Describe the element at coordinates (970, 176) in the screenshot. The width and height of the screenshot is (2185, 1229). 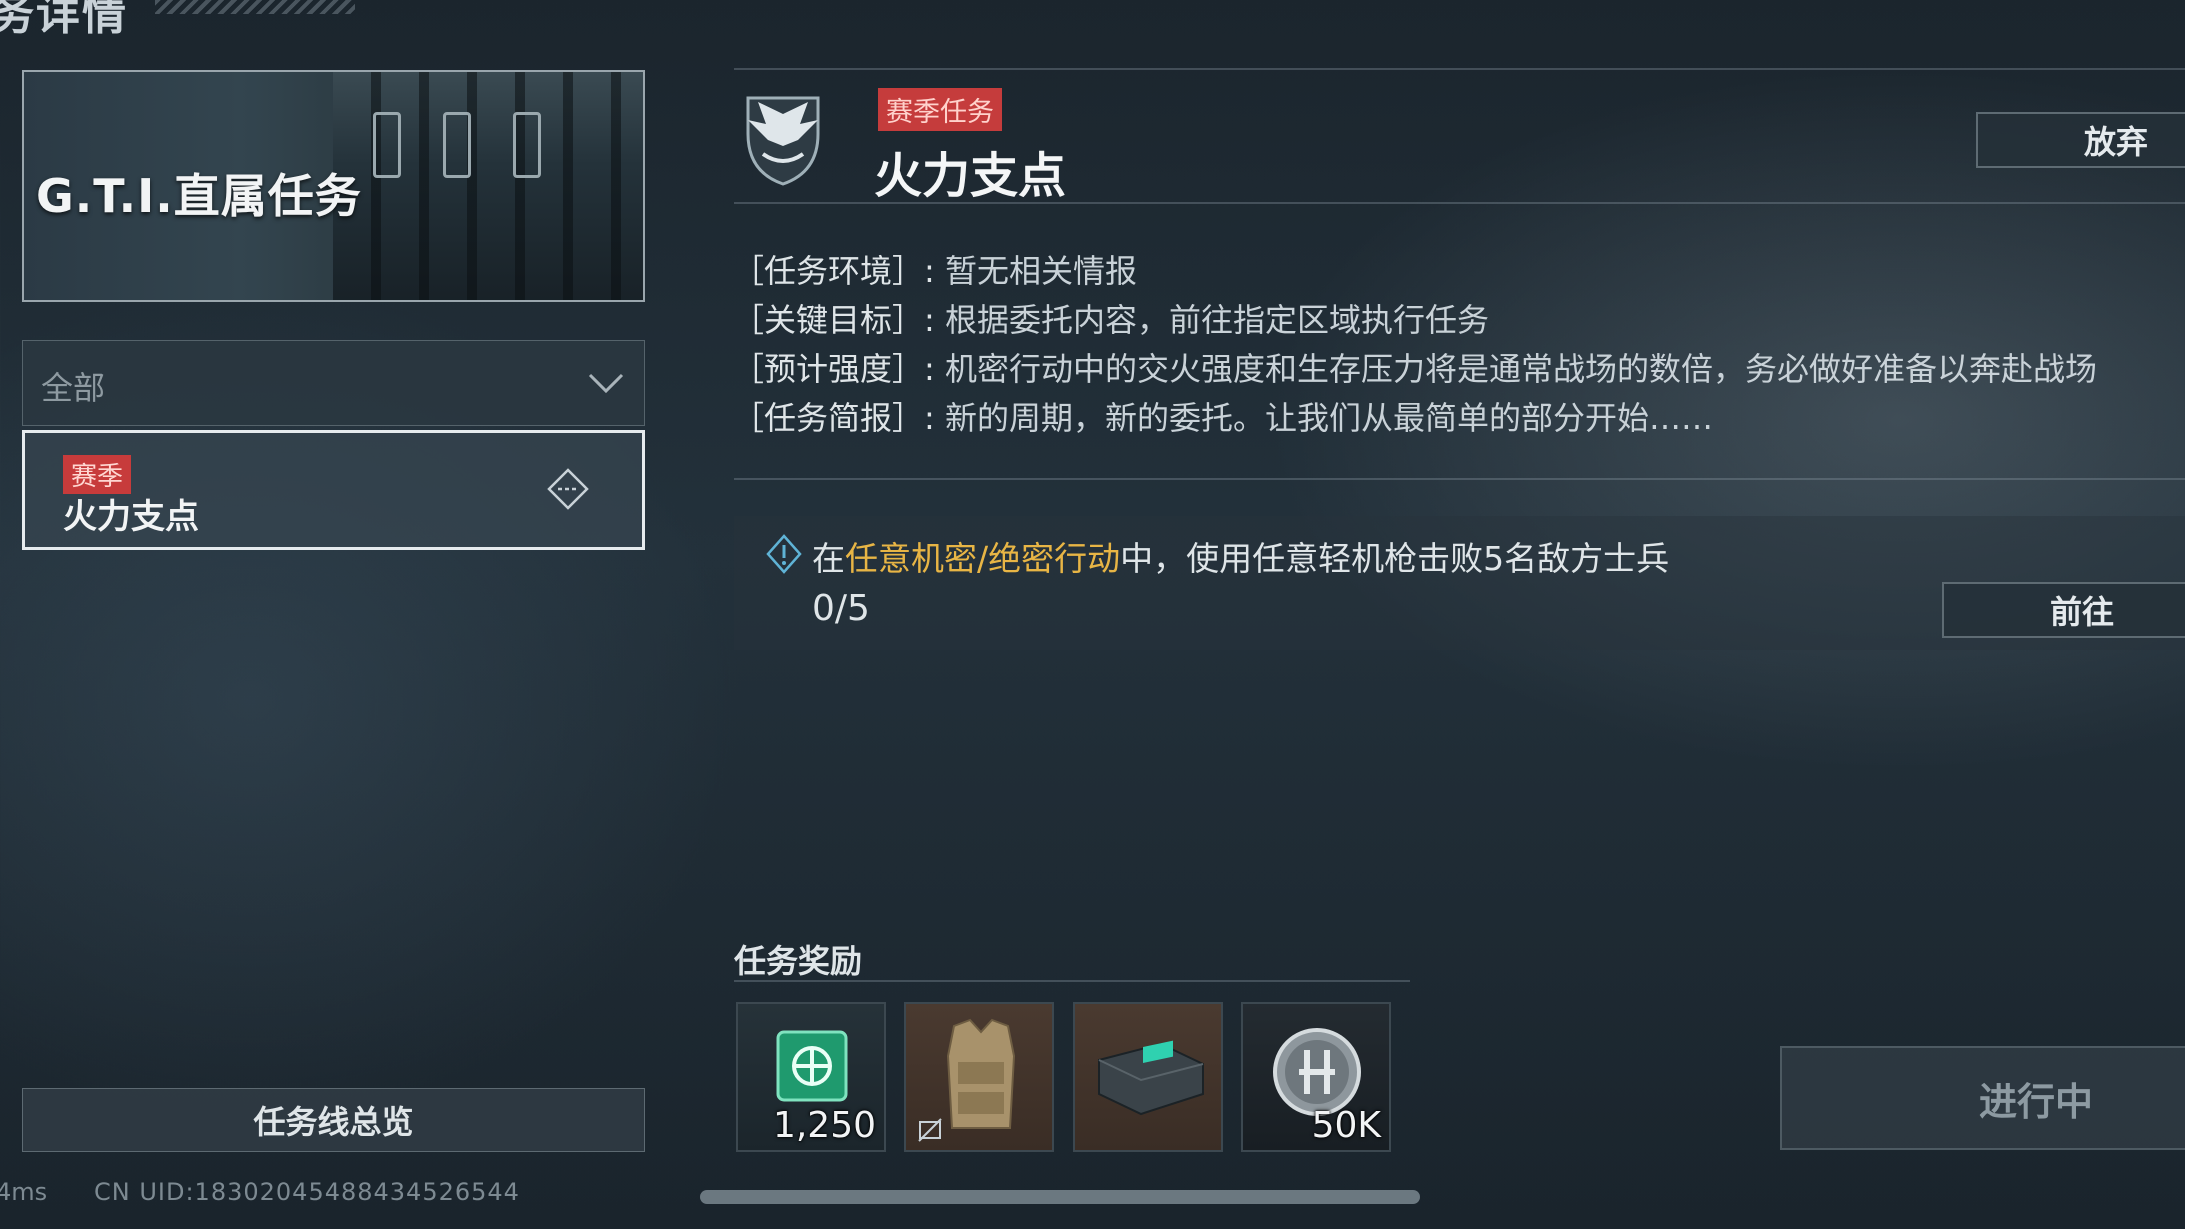
I see `mission-title: 火力支点` at that location.